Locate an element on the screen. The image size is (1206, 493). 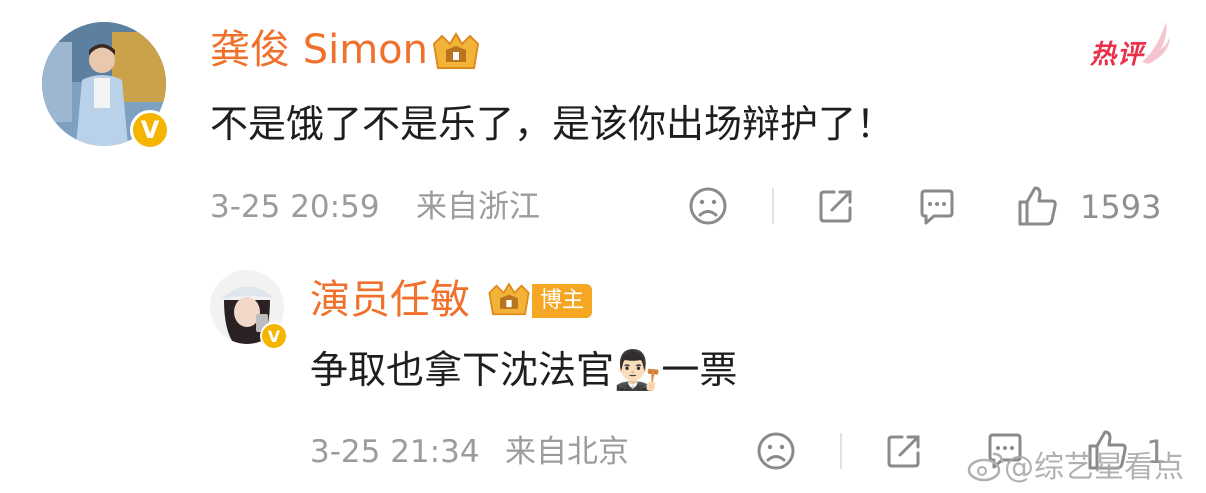
commenter-name: 演员任敏 is located at coordinates (390, 300).